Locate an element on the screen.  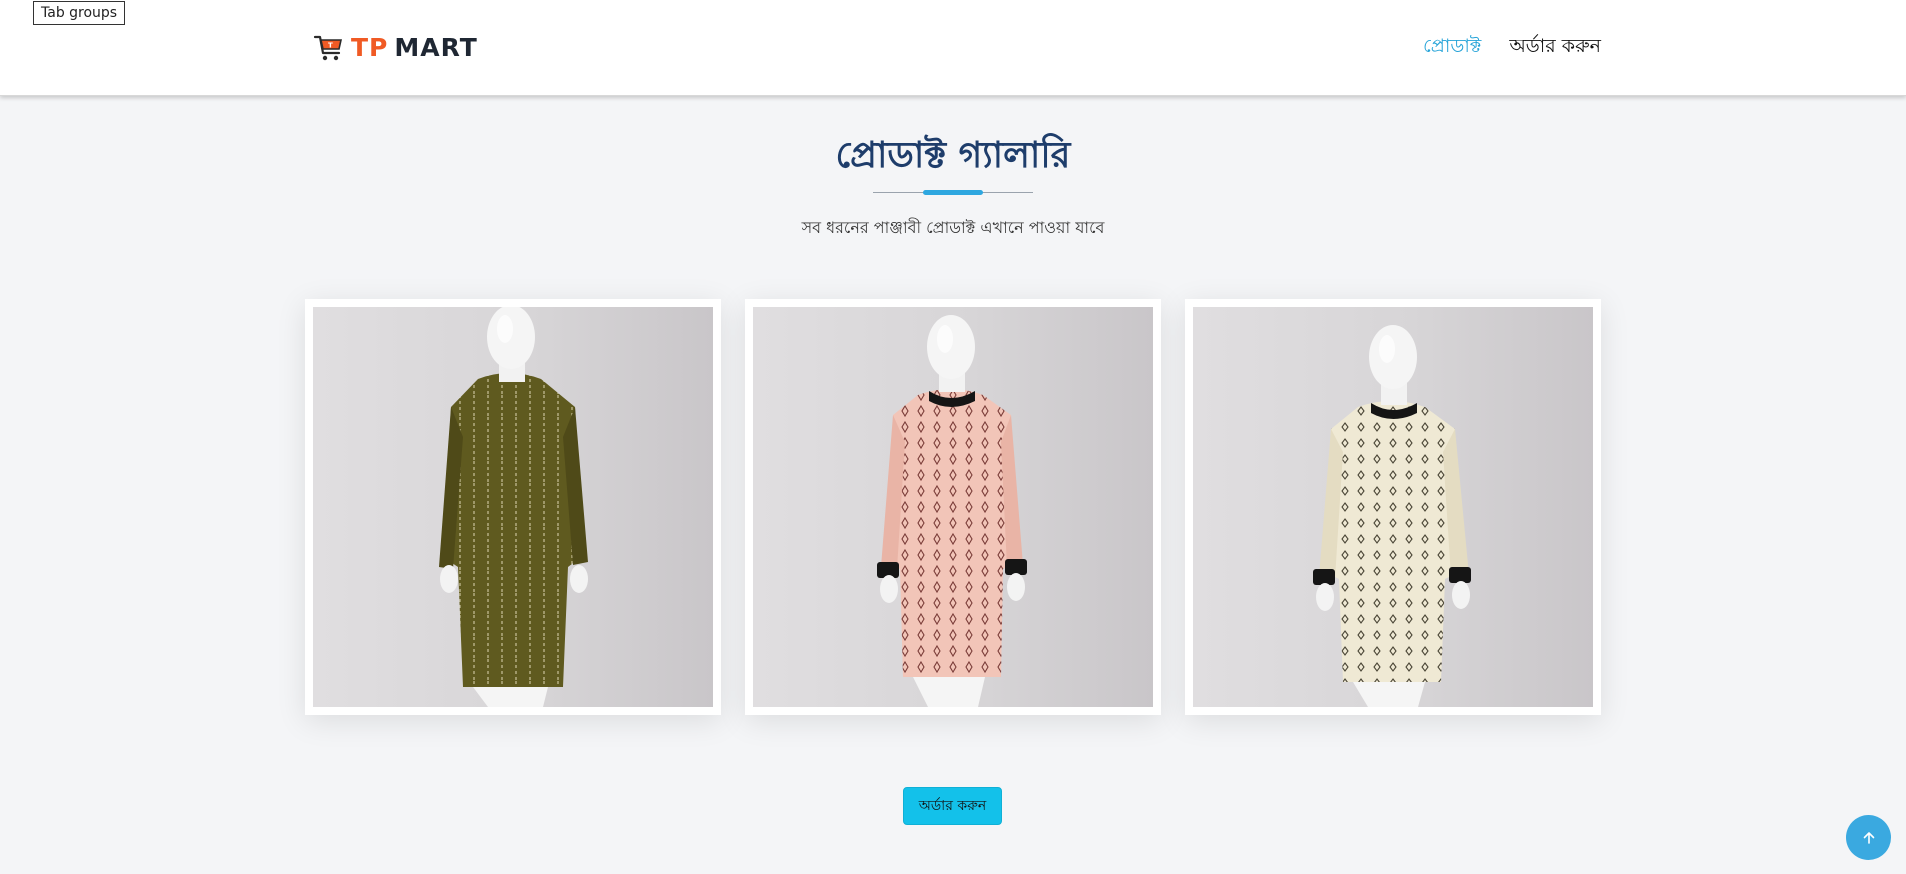
brand-name-tp: TP is located at coordinates (370, 47).